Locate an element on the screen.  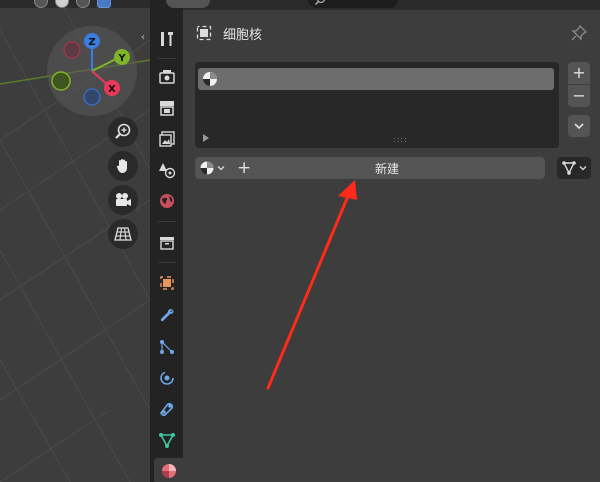
properties-search-input is located at coordinates (353, 4).